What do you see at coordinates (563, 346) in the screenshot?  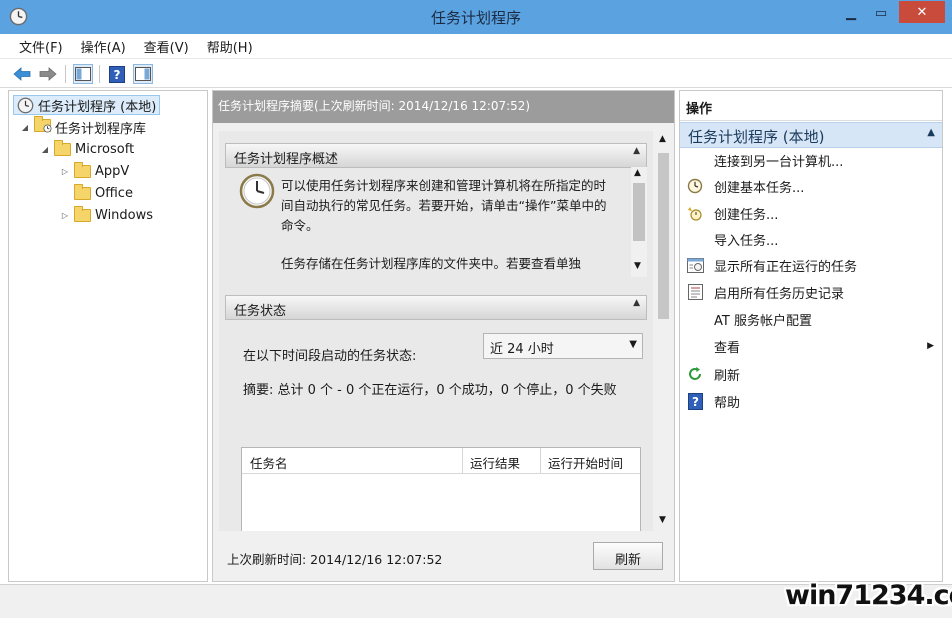 I see `time-range-select: 近 24 小时 ▼` at bounding box center [563, 346].